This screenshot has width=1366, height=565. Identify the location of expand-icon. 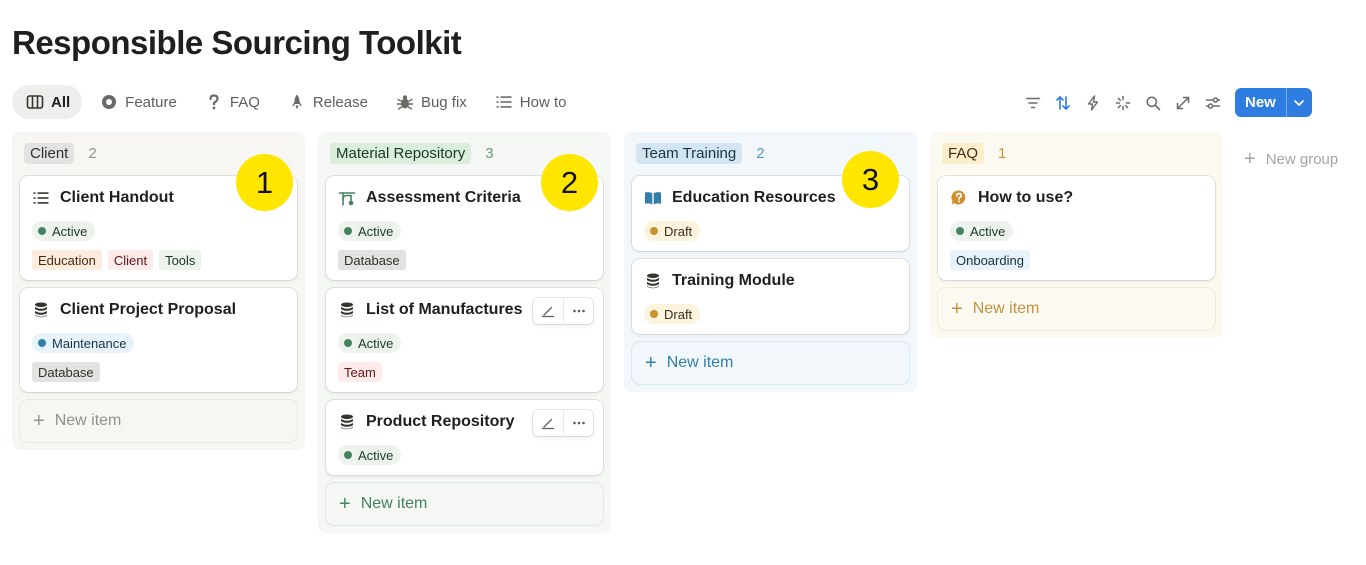
(1183, 102).